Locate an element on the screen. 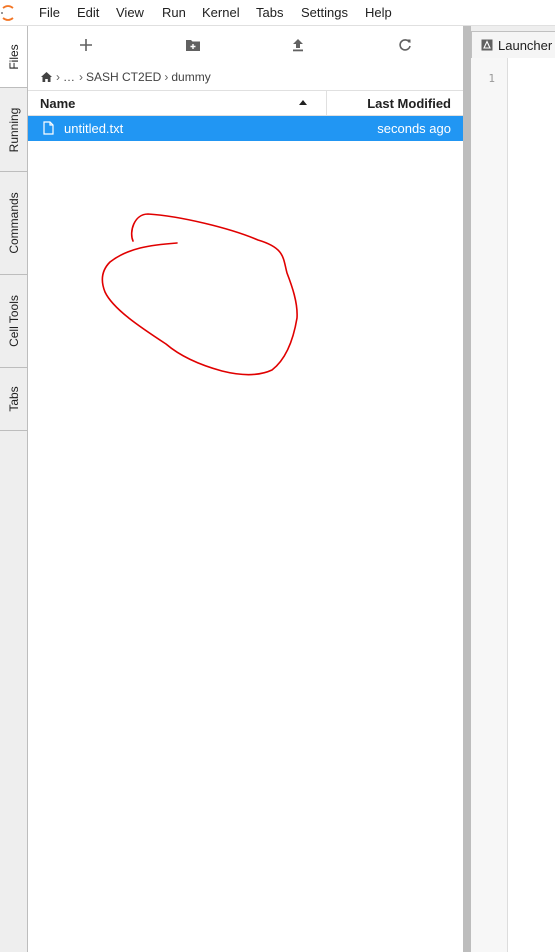 The width and height of the screenshot is (555, 952). breadcrumb-item: SASH CT2ED is located at coordinates (123, 77).